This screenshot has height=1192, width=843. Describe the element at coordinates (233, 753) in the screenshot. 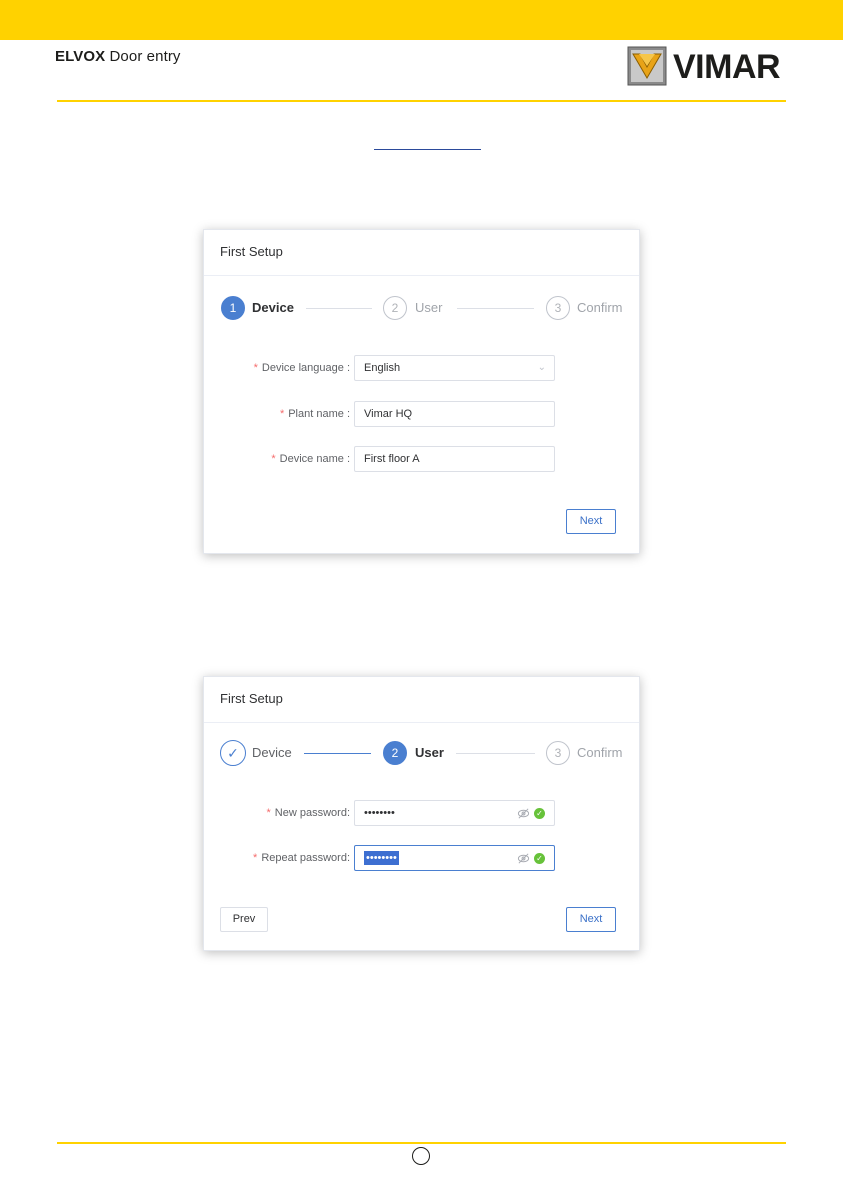

I see `check-icon: ✓` at that location.